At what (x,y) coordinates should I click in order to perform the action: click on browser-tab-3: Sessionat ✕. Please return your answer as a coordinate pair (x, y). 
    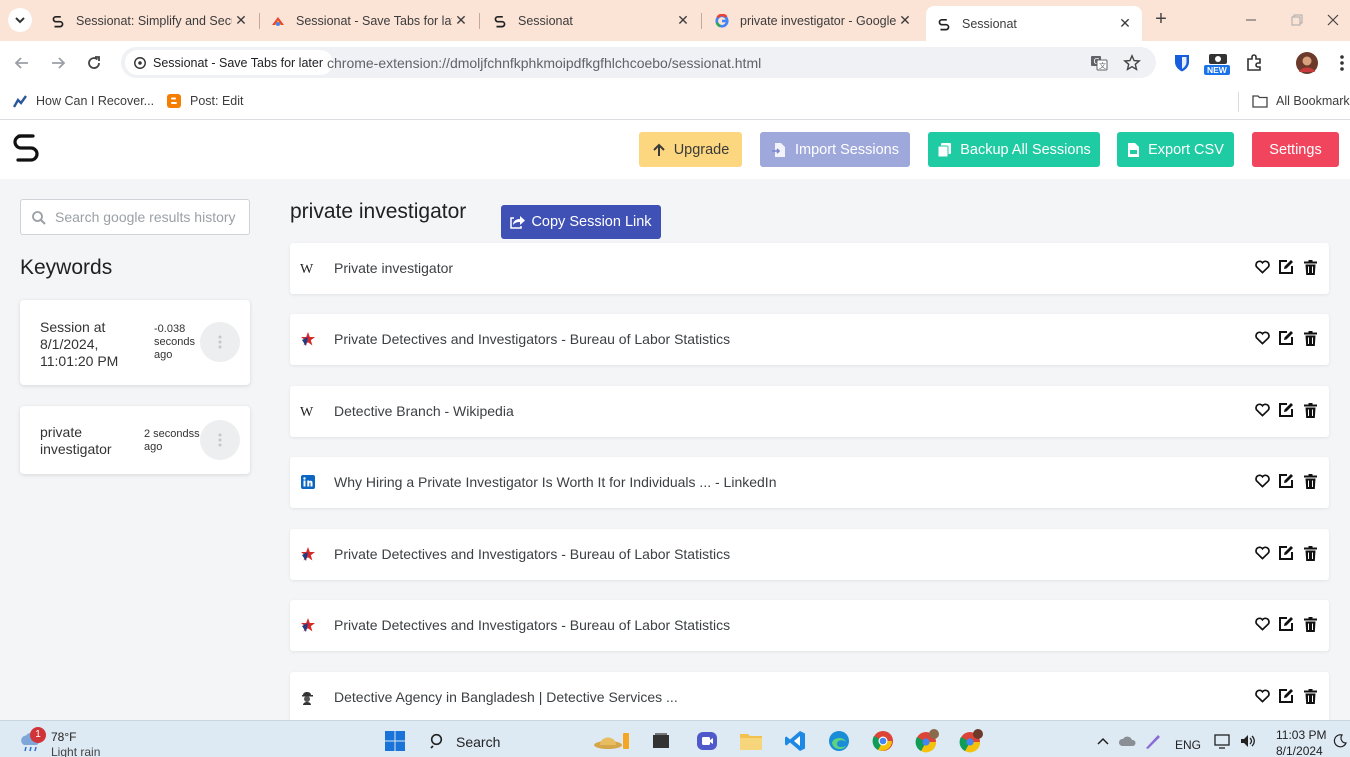
    Looking at the image, I should click on (591, 20).